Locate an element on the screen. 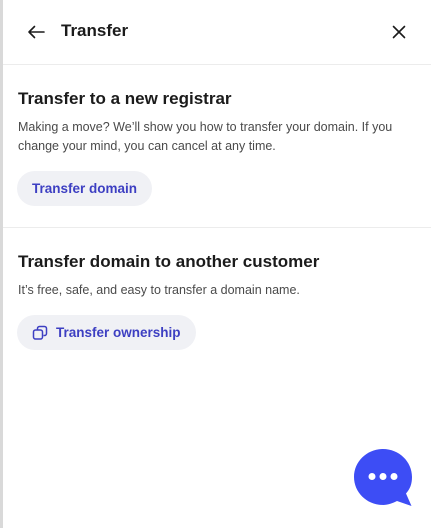  registrar-section-title: Transfer to a new registrar is located at coordinates (125, 98).